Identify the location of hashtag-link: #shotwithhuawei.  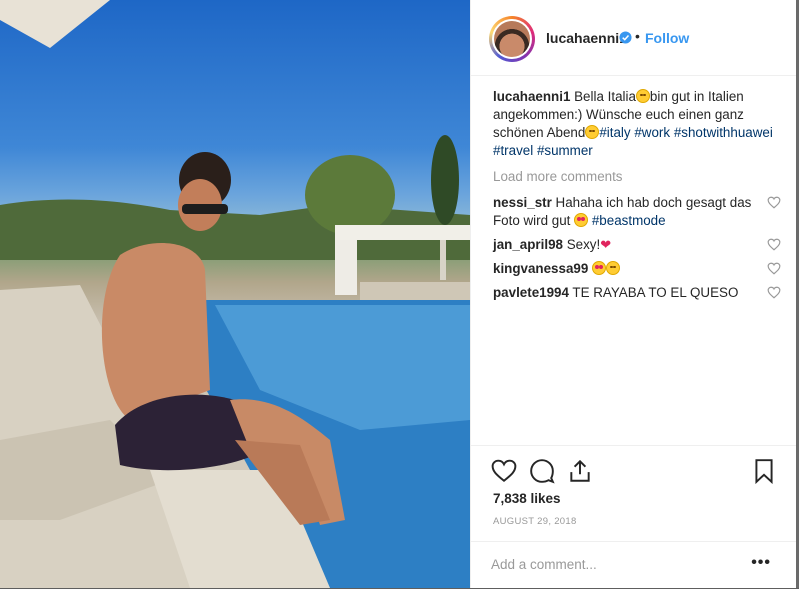
(723, 132).